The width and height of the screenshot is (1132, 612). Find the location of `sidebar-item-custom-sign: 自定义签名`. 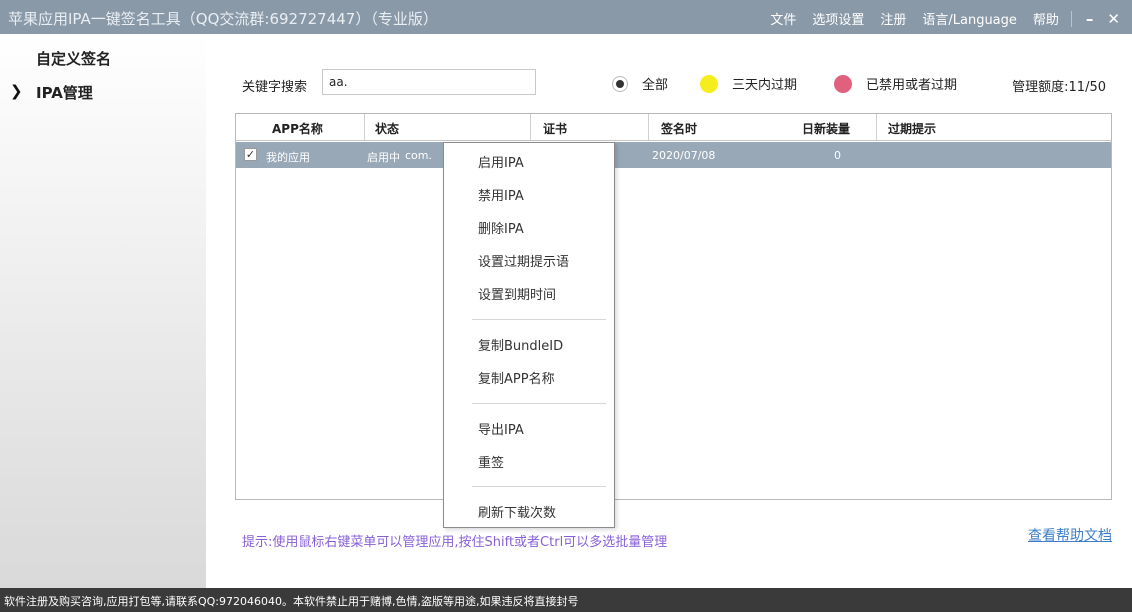

sidebar-item-custom-sign: 自定义签名 is located at coordinates (73, 58).